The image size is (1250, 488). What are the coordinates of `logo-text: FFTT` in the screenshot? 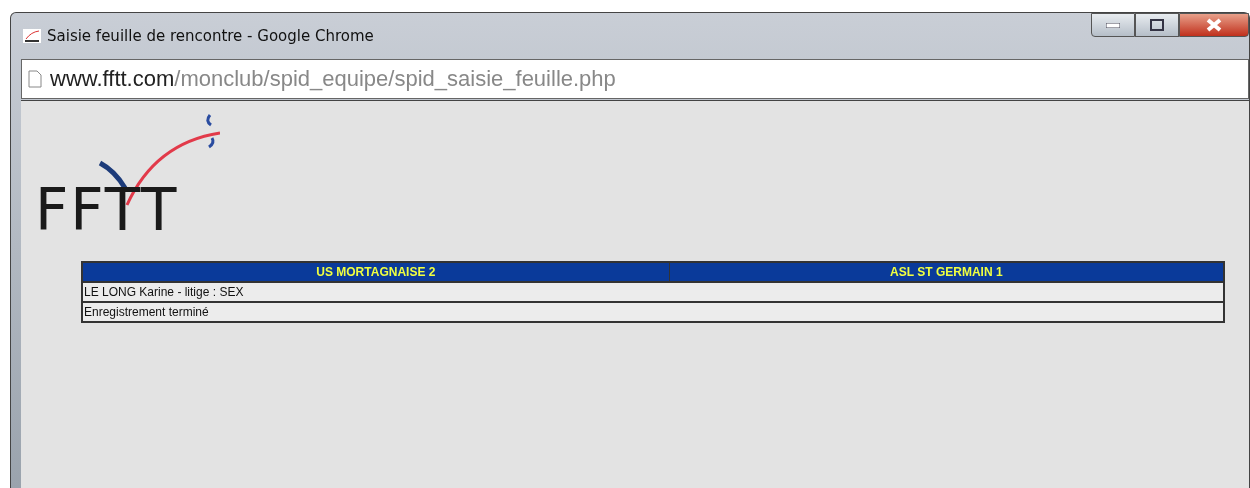 It's located at (107, 210).